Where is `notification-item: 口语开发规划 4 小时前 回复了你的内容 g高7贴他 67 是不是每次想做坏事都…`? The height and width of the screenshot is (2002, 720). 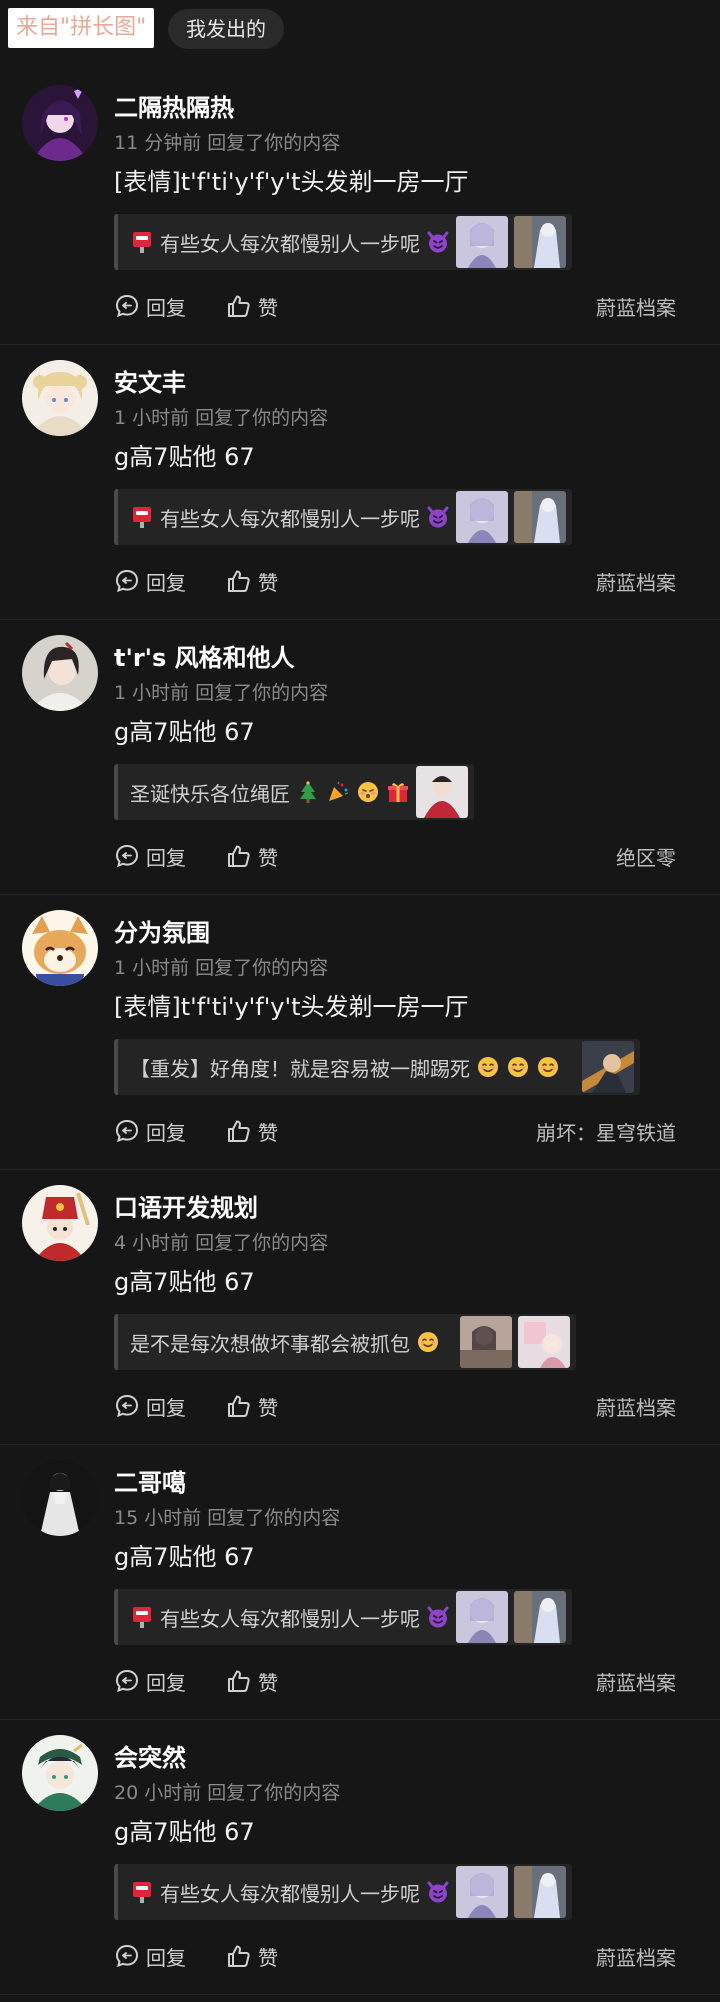
notification-item: 口语开发规划 4 小时前 回复了你的内容 g高7贴他 67 是不是每次想做坏事都… is located at coordinates (360, 1307).